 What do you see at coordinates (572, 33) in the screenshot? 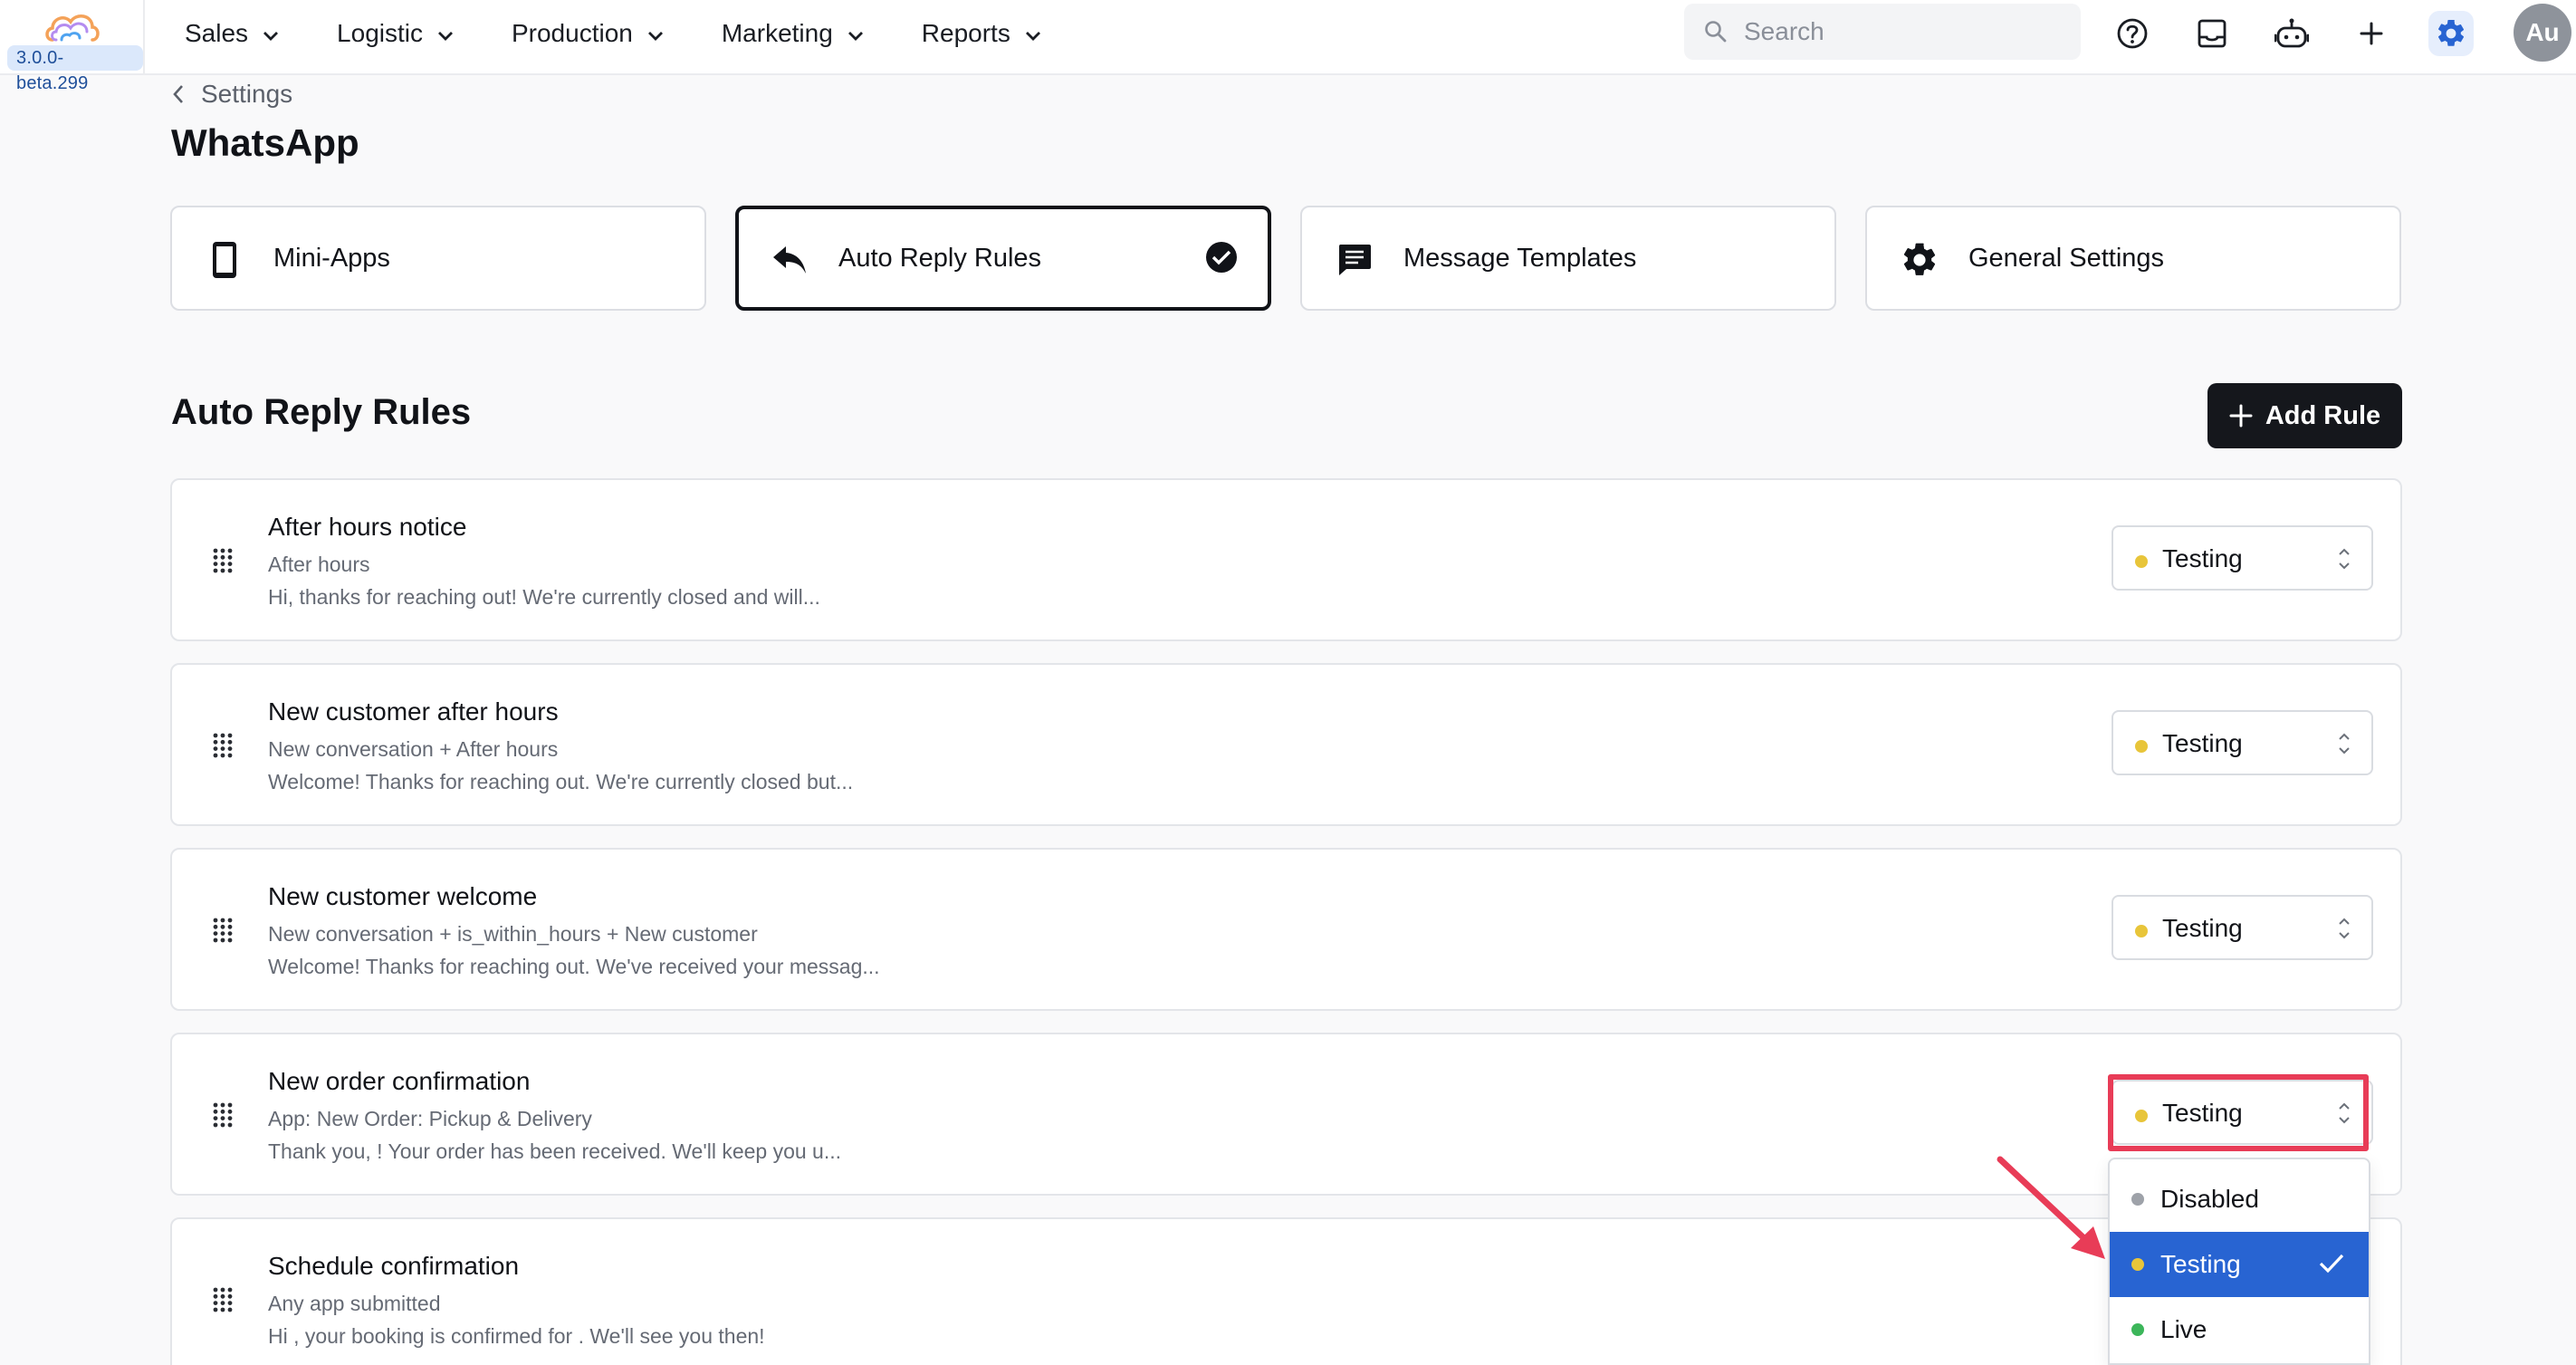
I see `nav-item-label: Production` at bounding box center [572, 33].